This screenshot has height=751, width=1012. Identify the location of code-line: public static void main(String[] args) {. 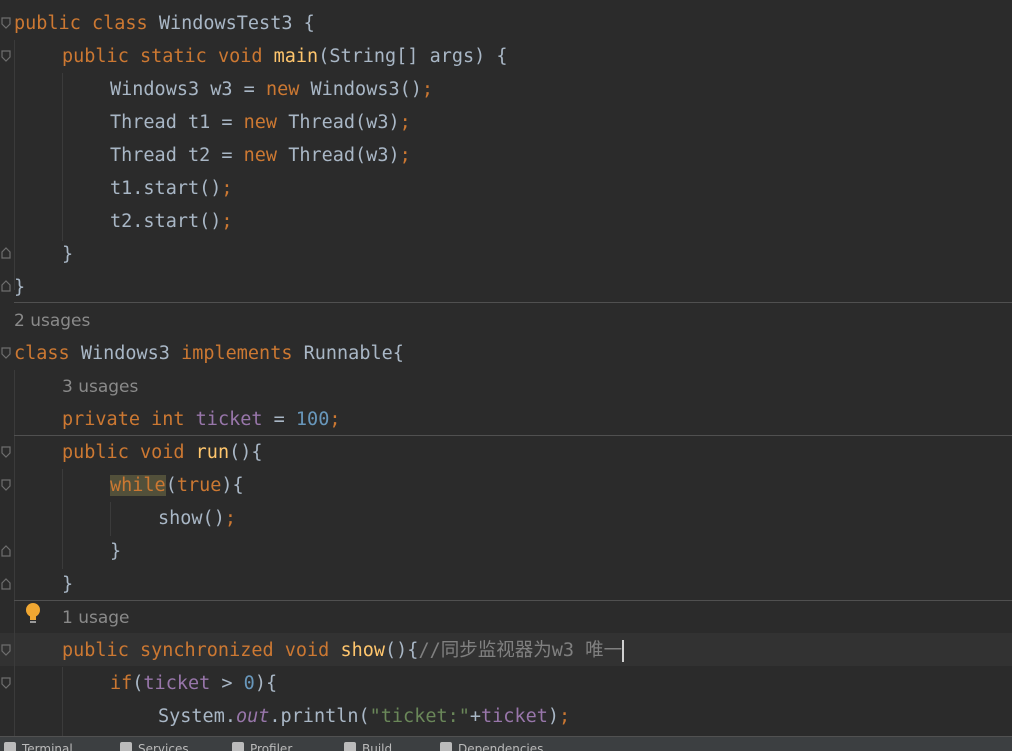
(285, 56).